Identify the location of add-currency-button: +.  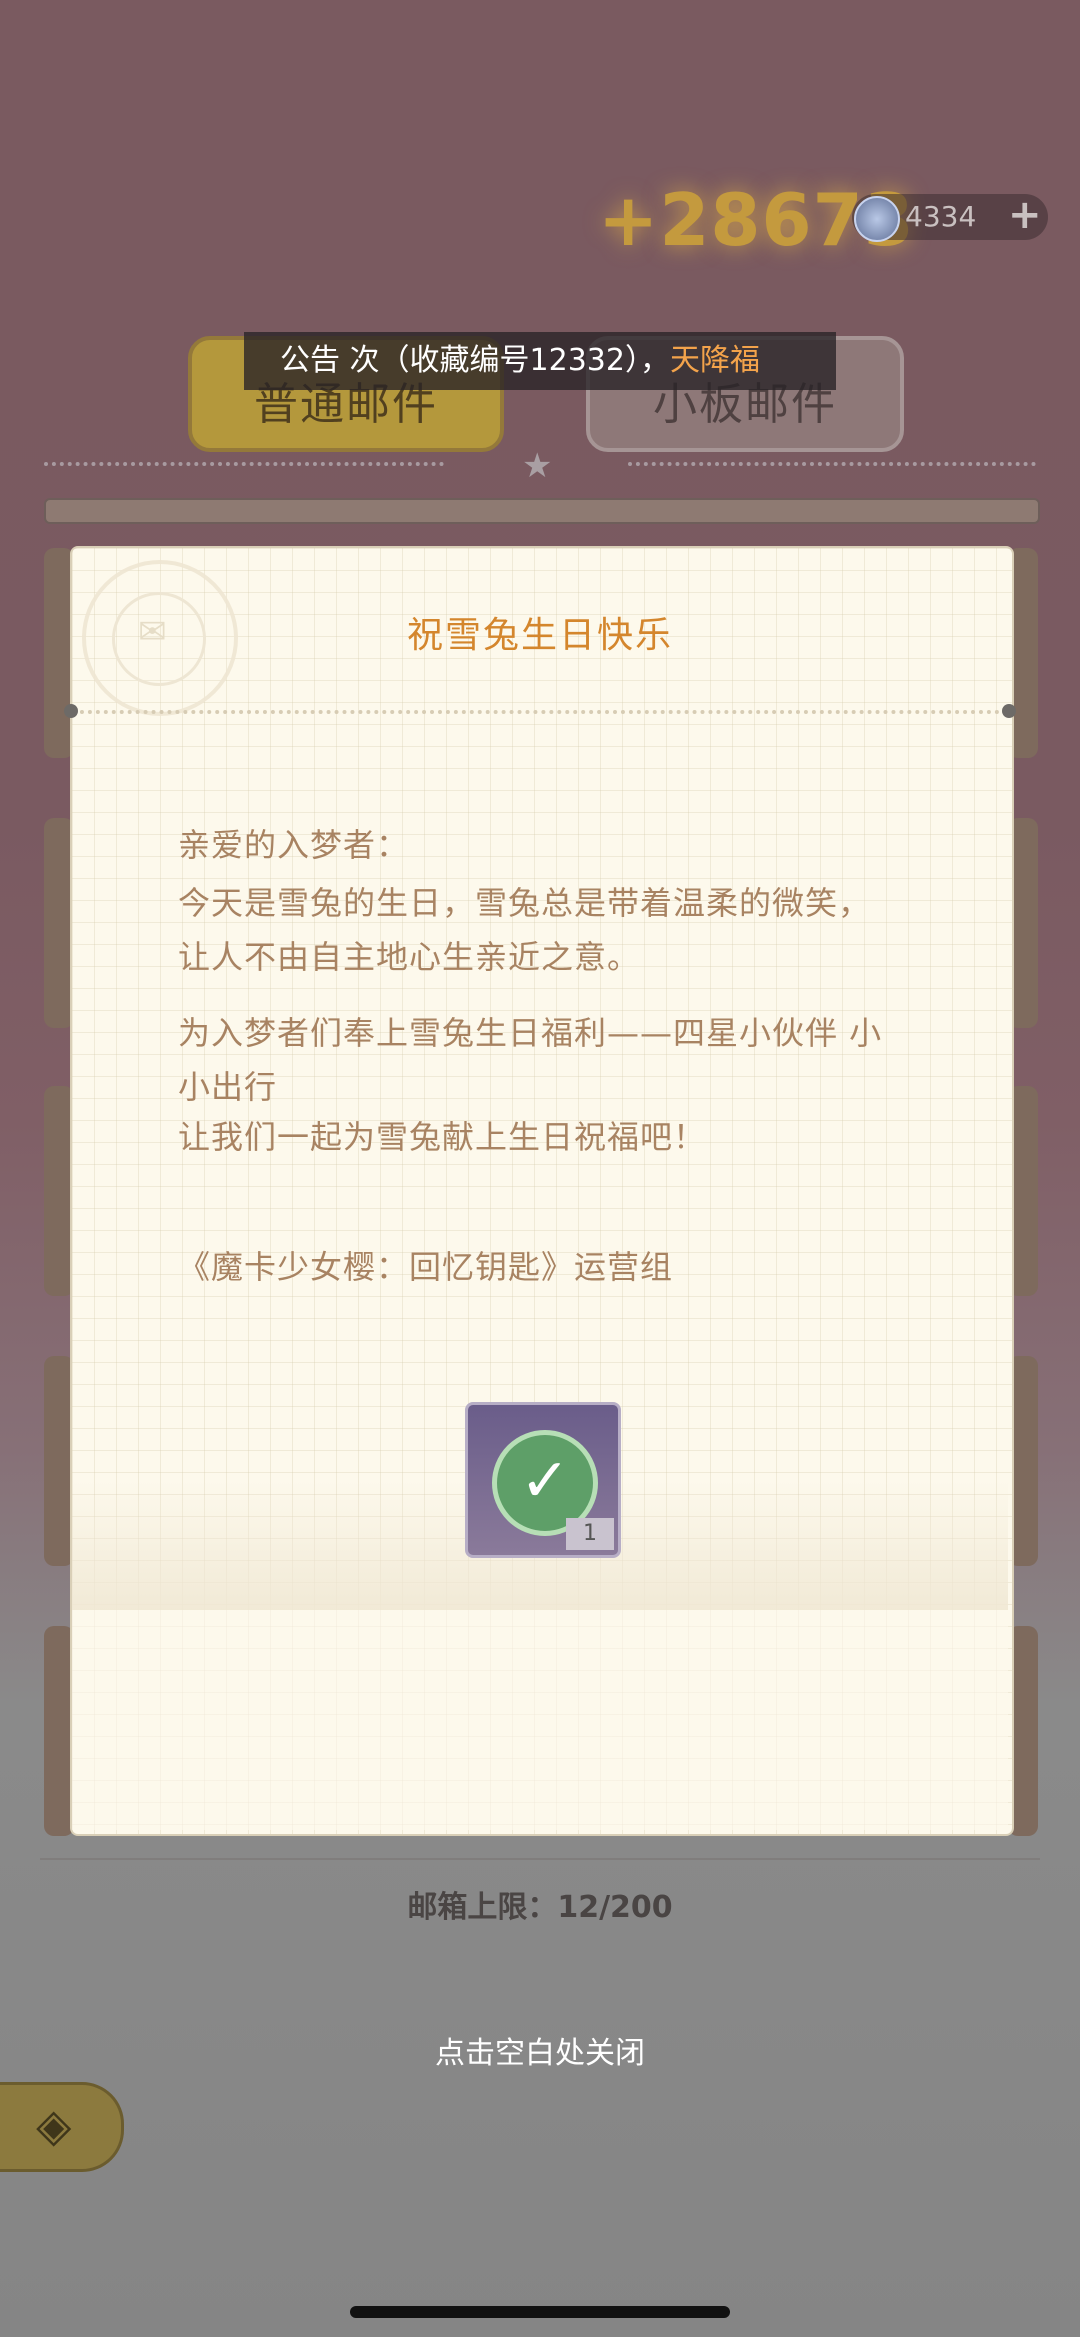
(1025, 215).